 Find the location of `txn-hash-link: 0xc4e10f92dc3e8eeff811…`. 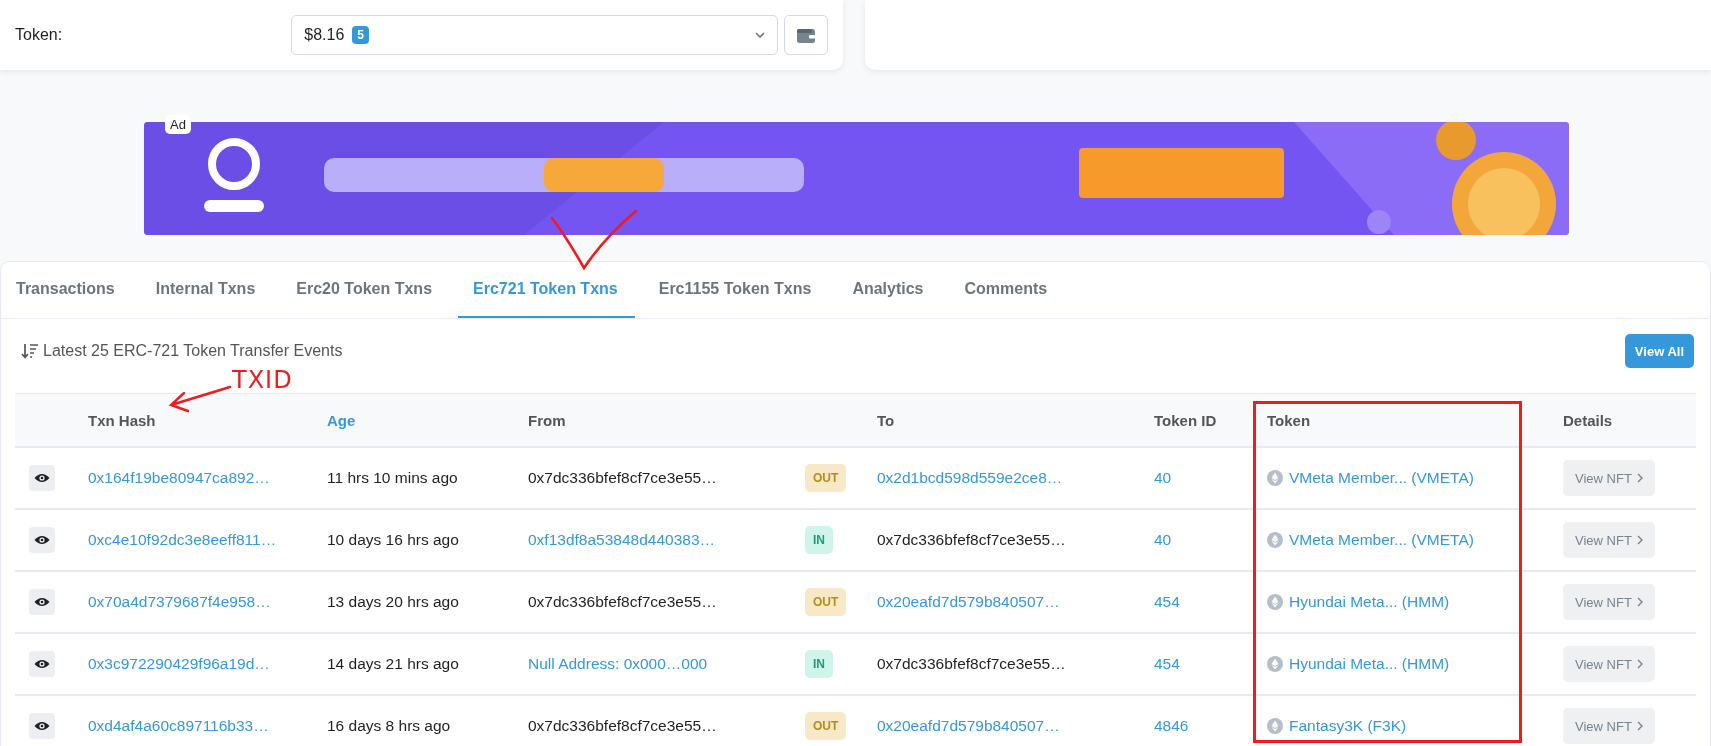

txn-hash-link: 0xc4e10f92dc3e8eeff811… is located at coordinates (182, 540).